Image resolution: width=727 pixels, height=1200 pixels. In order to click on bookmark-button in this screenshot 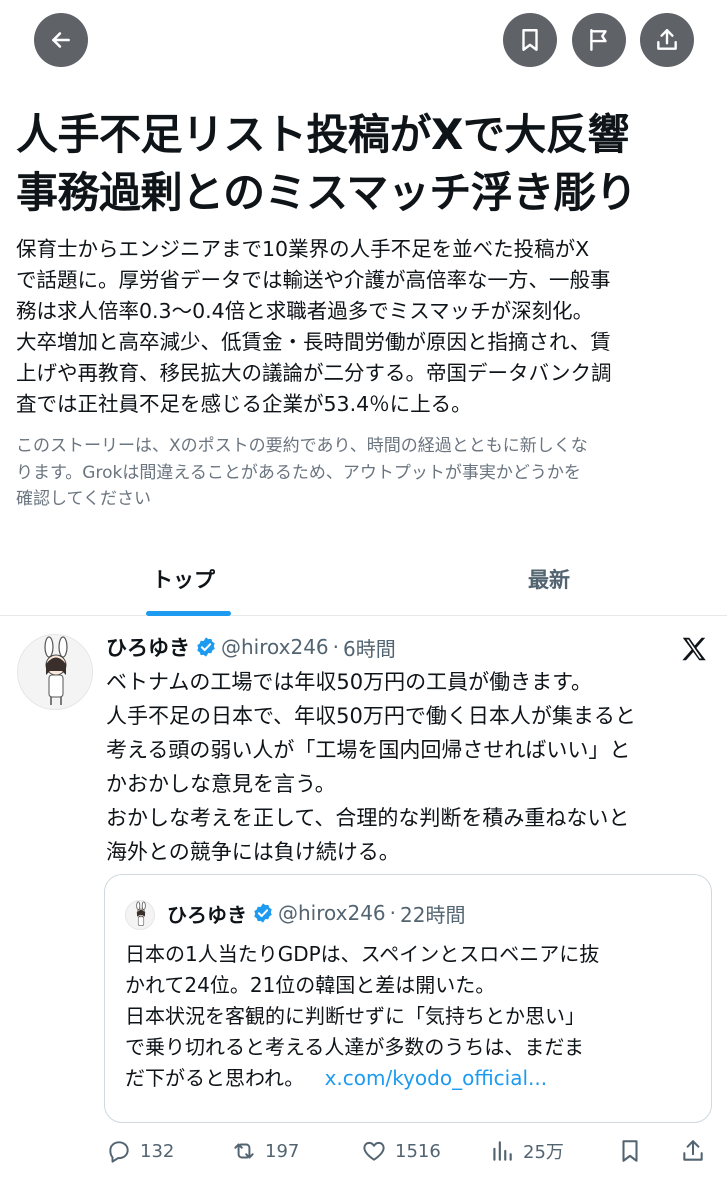, I will do `click(530, 40)`.